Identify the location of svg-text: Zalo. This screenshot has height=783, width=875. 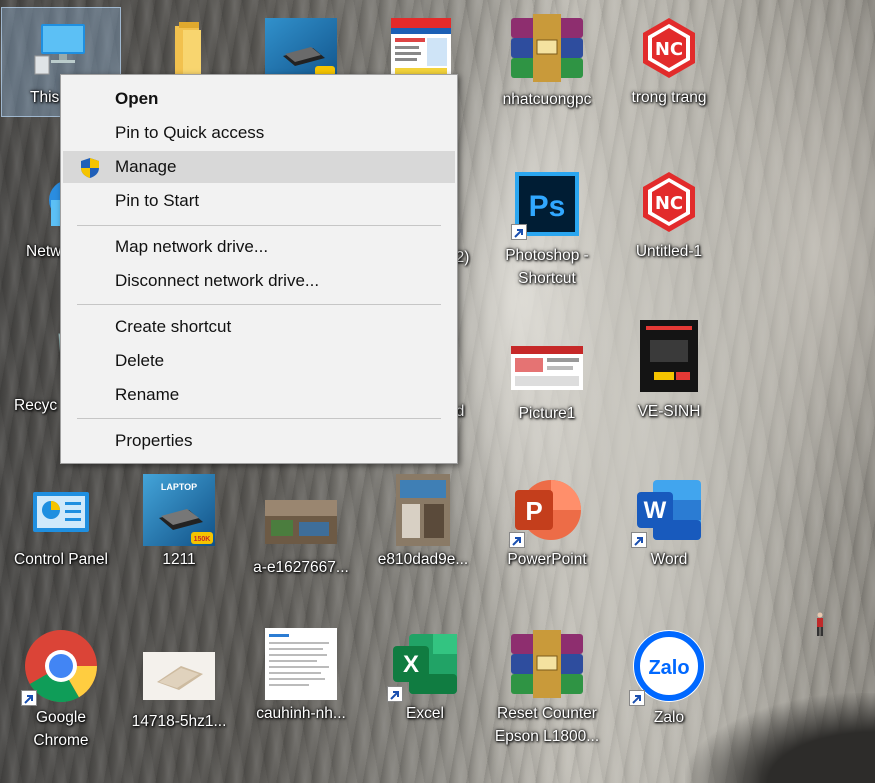
(668, 668).